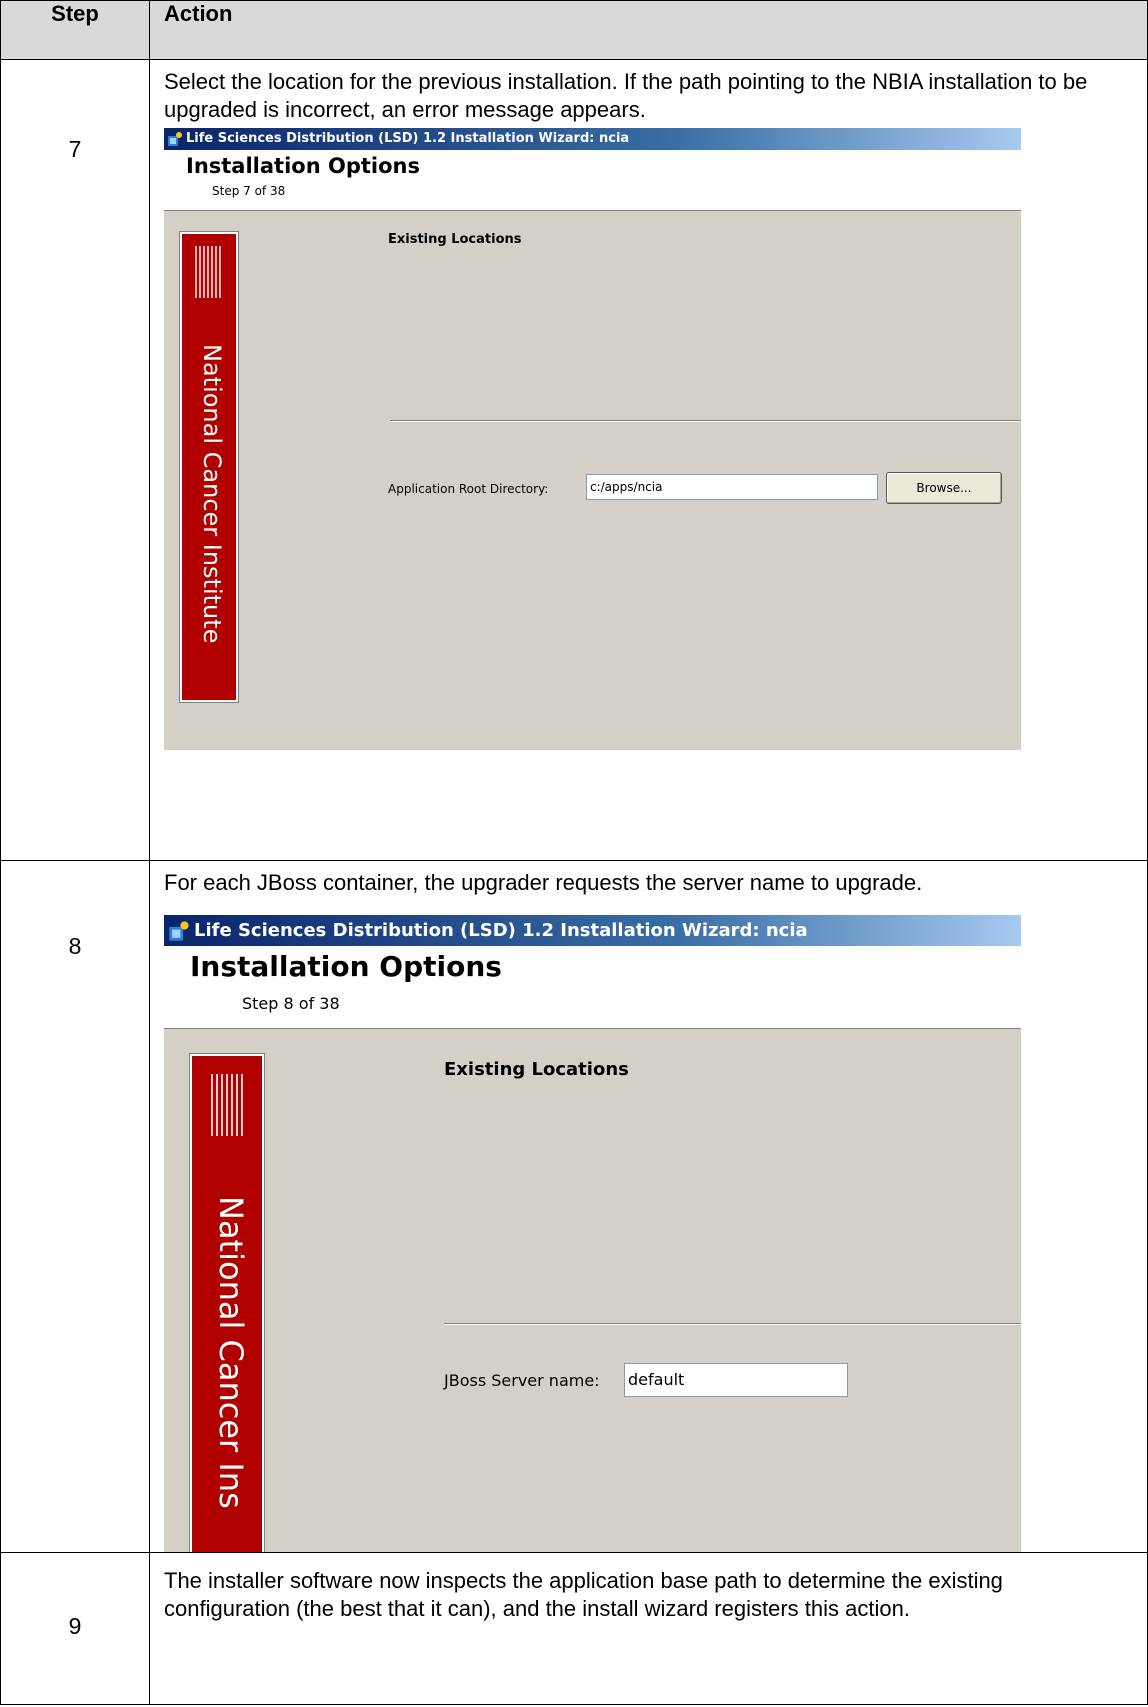  Describe the element at coordinates (522, 1380) in the screenshot. I see `jboss-server-label: JBoss Server name:` at that location.